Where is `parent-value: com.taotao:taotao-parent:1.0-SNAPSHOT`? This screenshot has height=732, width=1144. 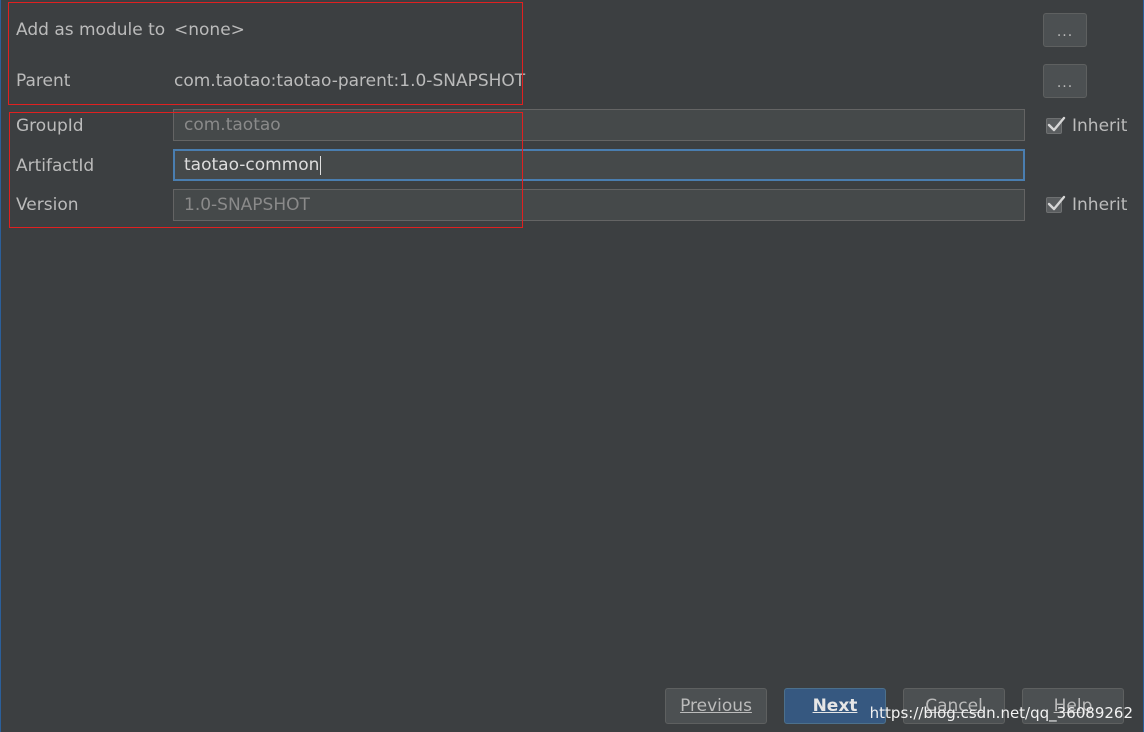 parent-value: com.taotao:taotao-parent:1.0-SNAPSHOT is located at coordinates (350, 81).